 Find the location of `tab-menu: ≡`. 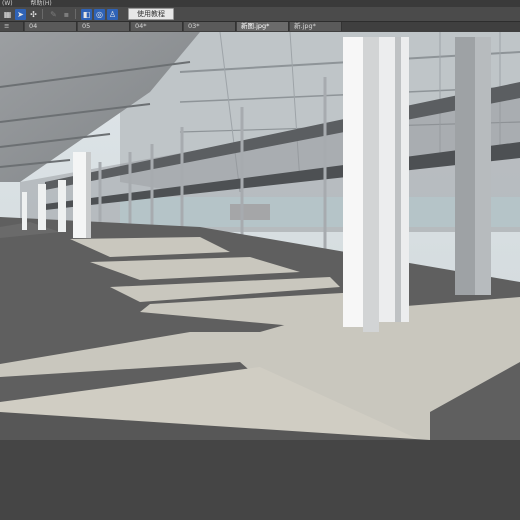

tab-menu: ≡ is located at coordinates (12, 26).